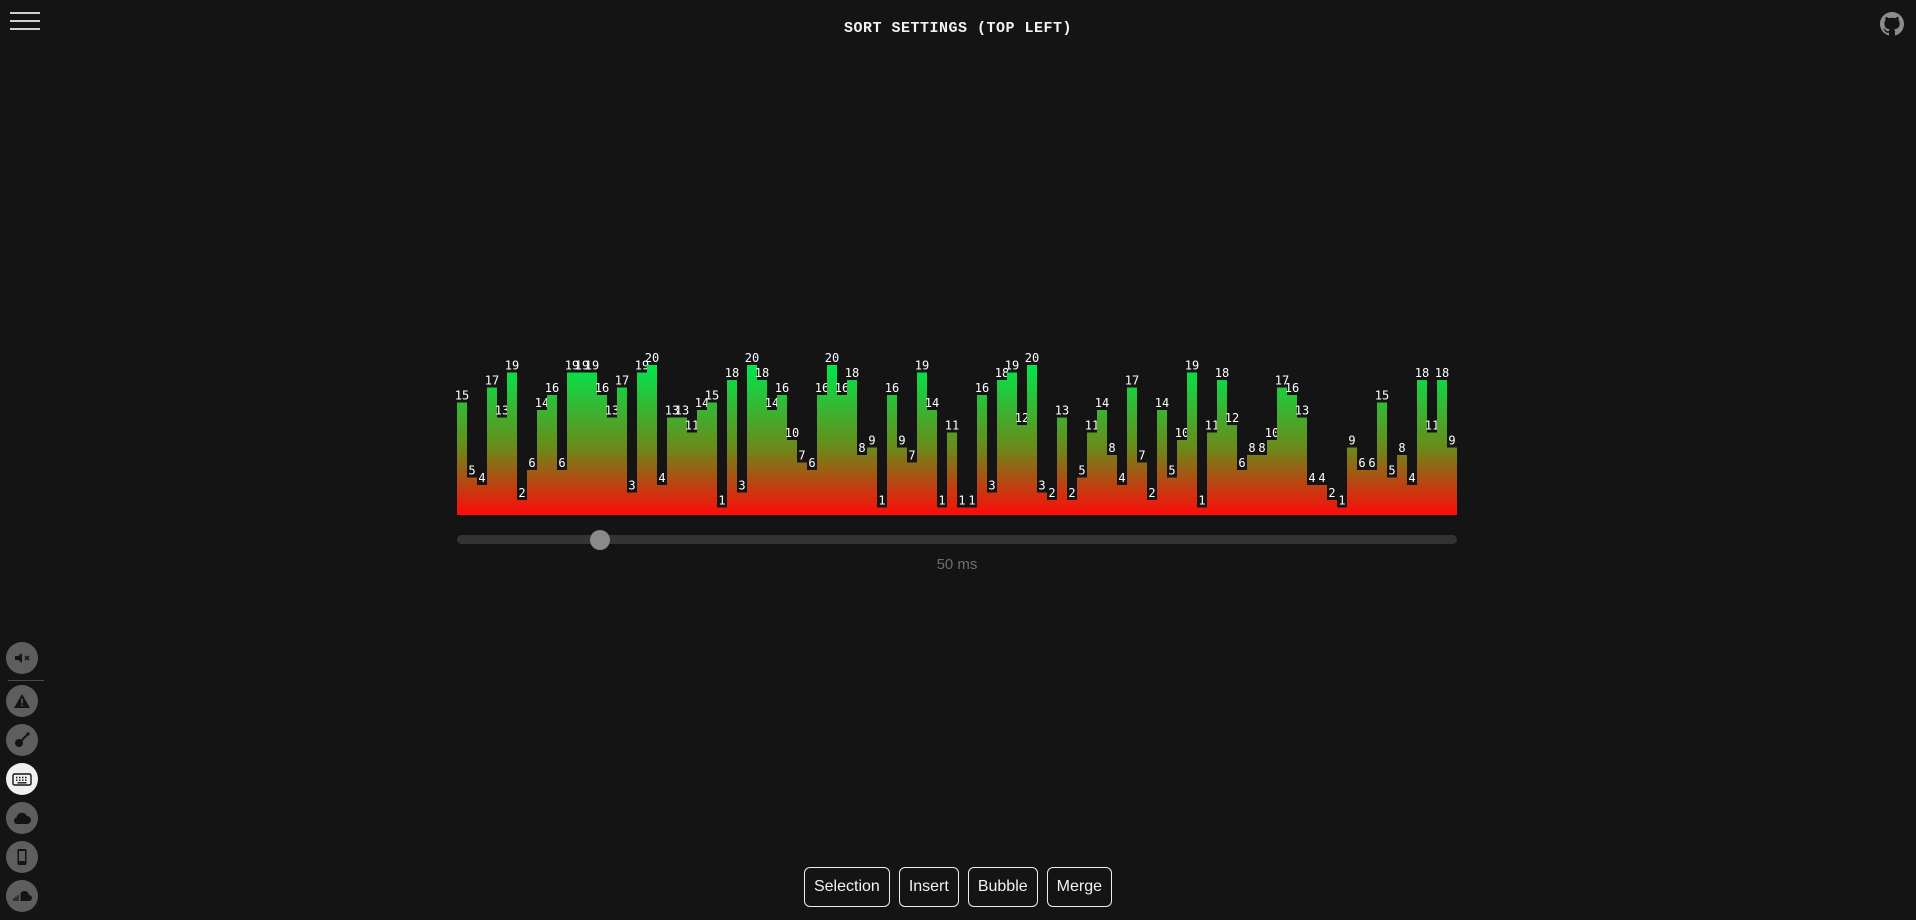 Image resolution: width=1916 pixels, height=920 pixels. What do you see at coordinates (1081, 471) in the screenshot?
I see `bar-value-label: 5` at bounding box center [1081, 471].